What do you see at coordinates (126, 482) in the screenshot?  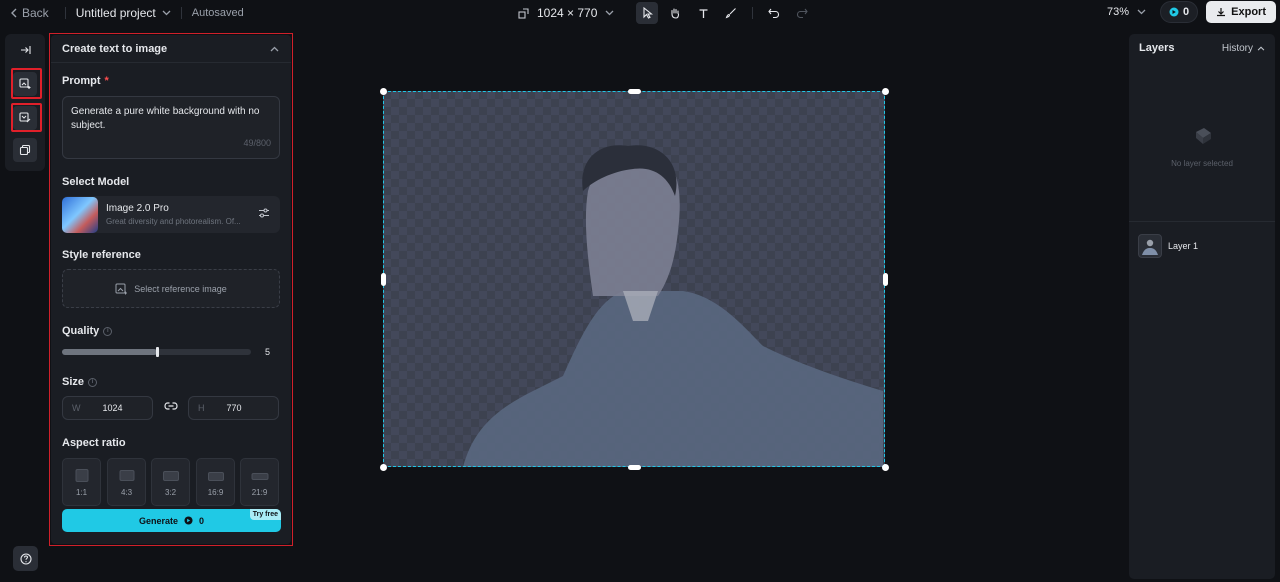 I see `ratio-4-3-button: 4:3` at bounding box center [126, 482].